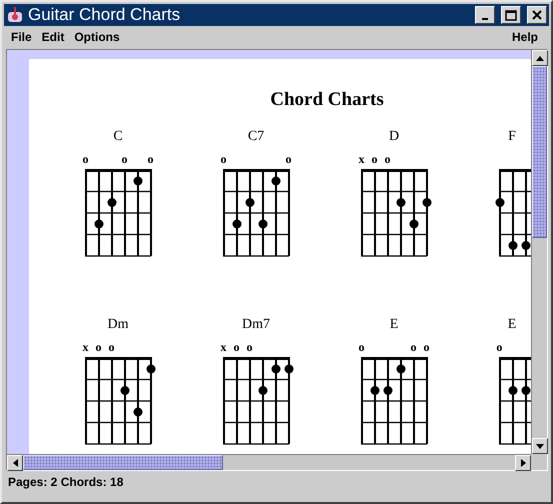  I want to click on scroll-left-button, so click(15, 463).